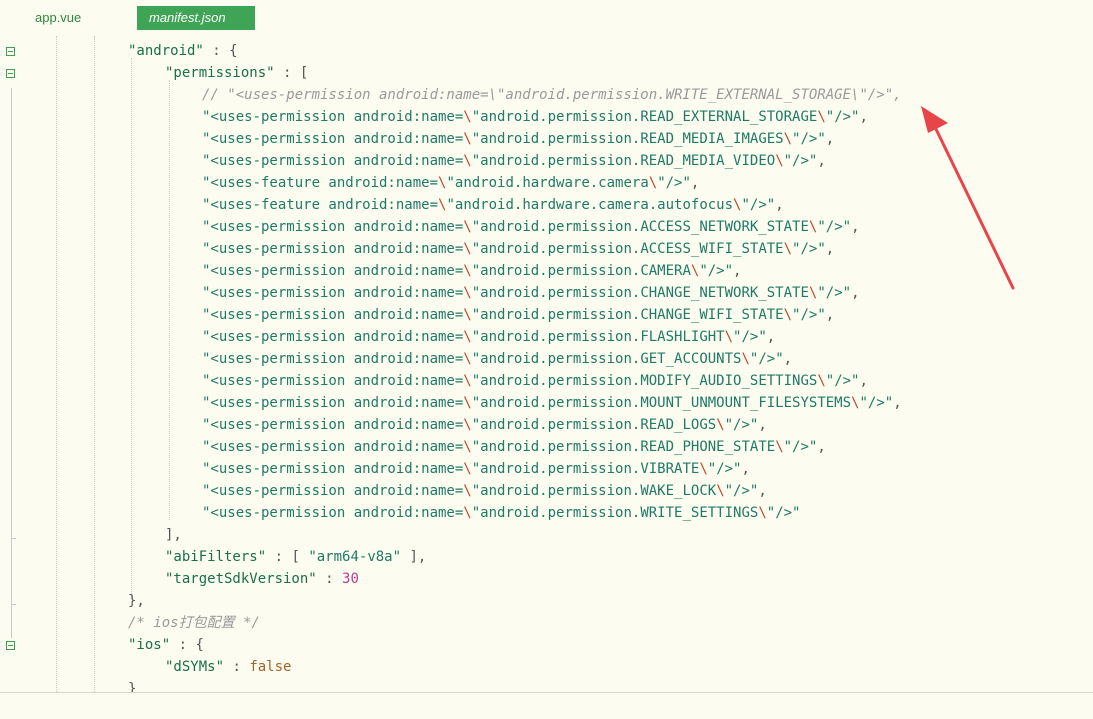 This screenshot has height=719, width=1093. I want to click on red-arrow-annotation, so click(968, 198).